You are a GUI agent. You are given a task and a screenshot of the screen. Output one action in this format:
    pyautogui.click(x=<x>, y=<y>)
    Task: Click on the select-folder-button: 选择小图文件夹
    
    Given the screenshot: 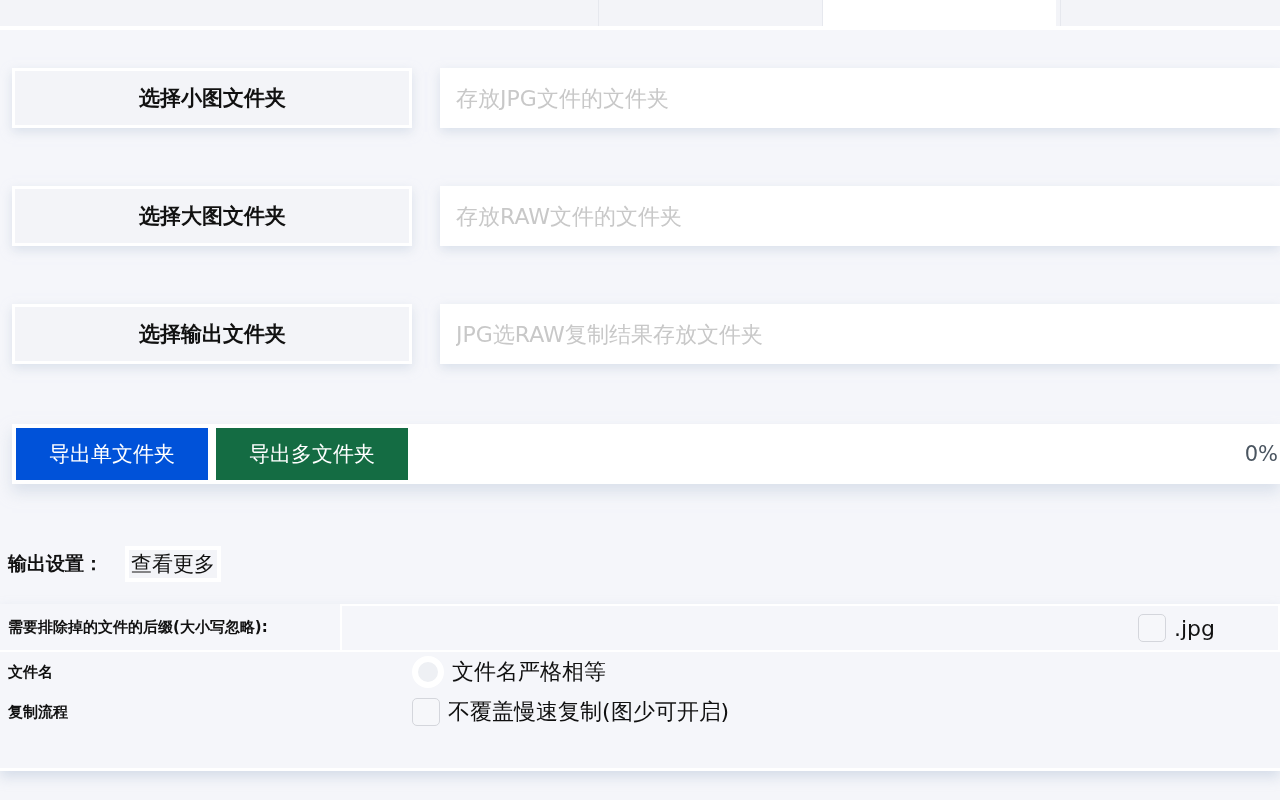 What is the action you would take?
    pyautogui.click(x=212, y=98)
    